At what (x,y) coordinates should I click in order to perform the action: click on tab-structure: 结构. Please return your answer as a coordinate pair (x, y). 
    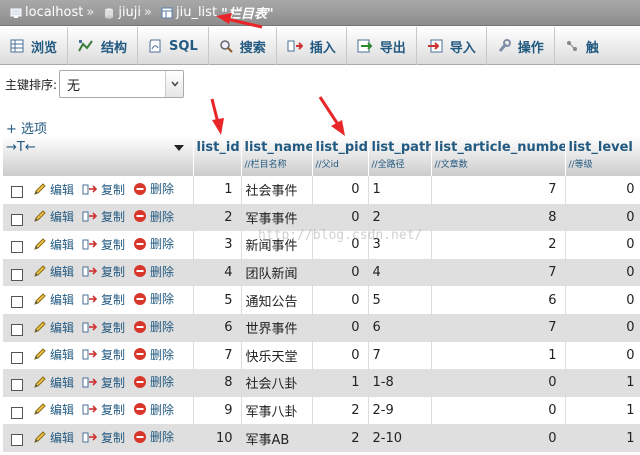
    Looking at the image, I should click on (103, 46).